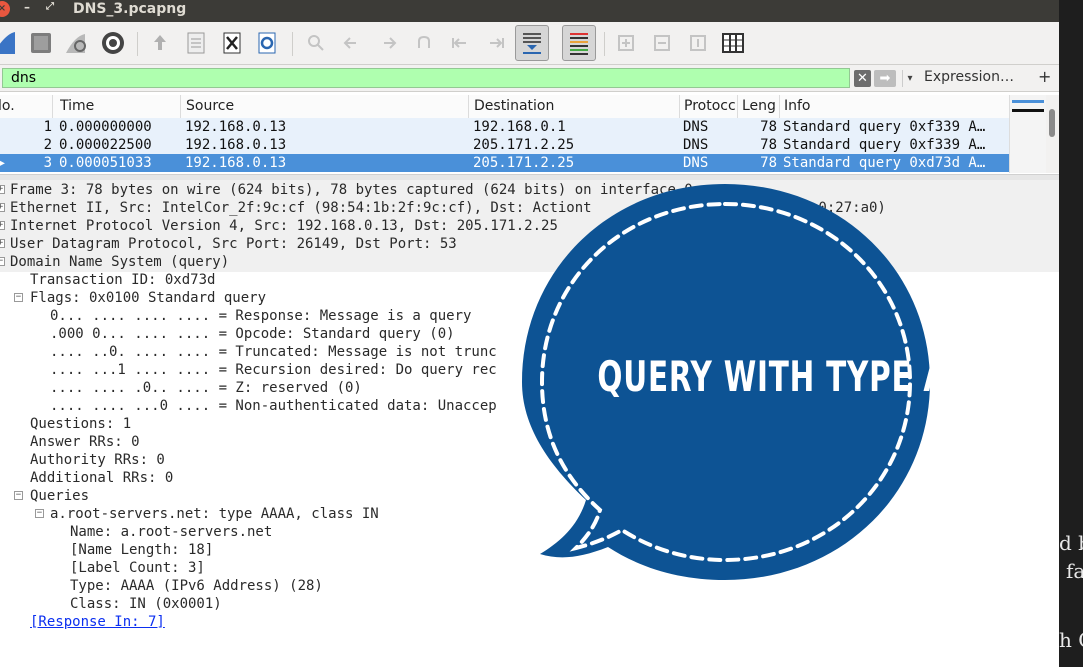 This screenshot has width=1083, height=667. Describe the element at coordinates (760, 106) in the screenshot. I see `column-header-length: Leng` at that location.